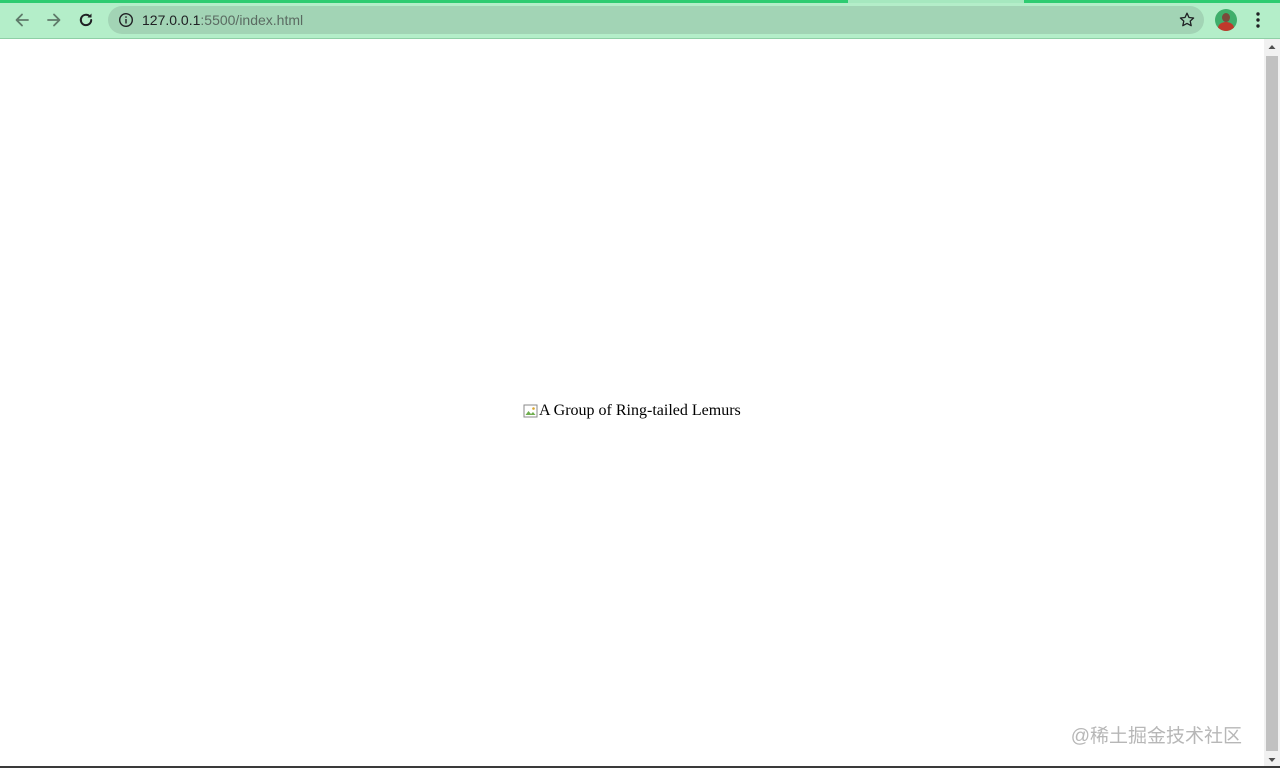  I want to click on info-icon, so click(126, 20).